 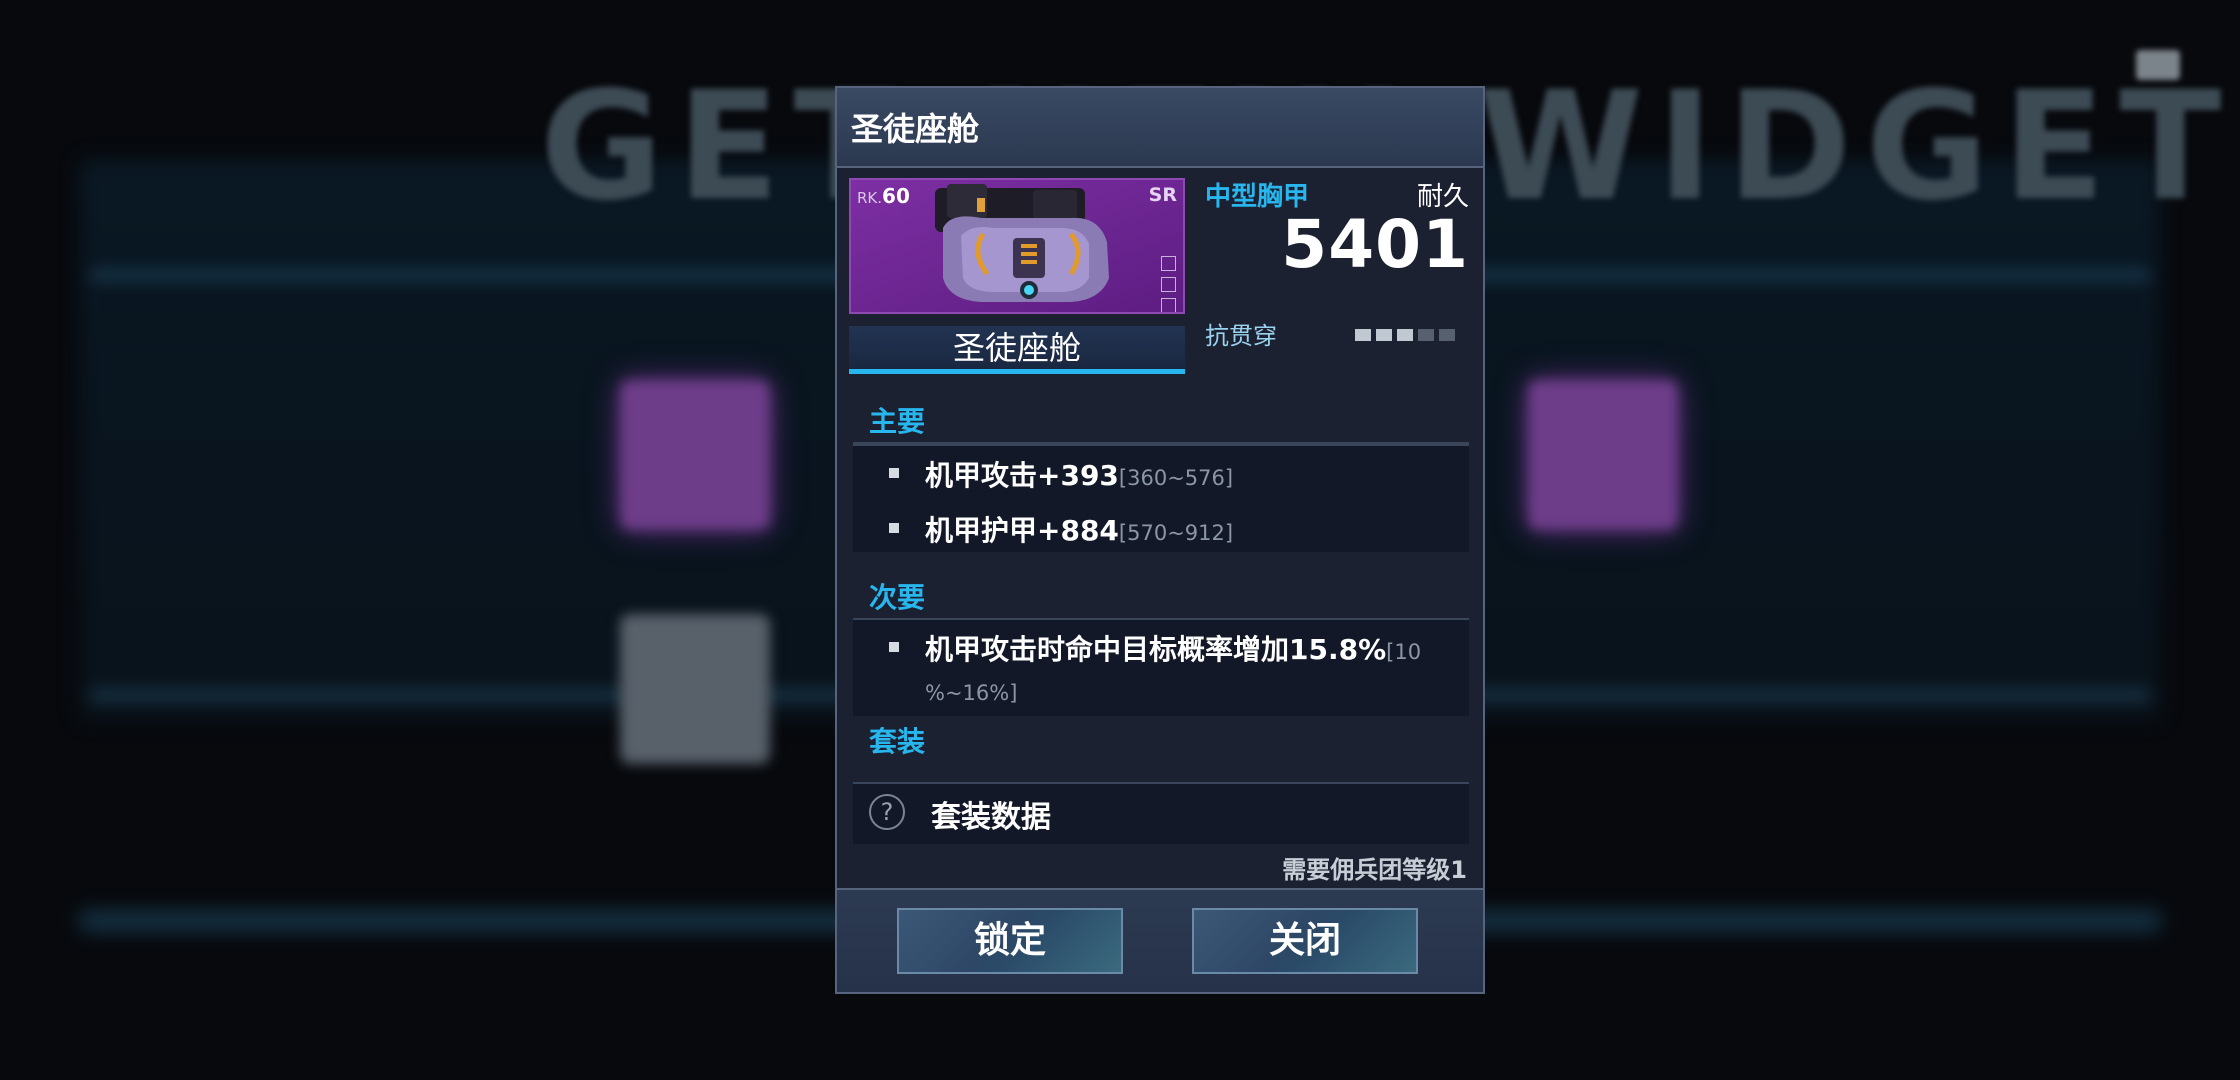 What do you see at coordinates (887, 812) in the screenshot?
I see `question-icon: ?` at bounding box center [887, 812].